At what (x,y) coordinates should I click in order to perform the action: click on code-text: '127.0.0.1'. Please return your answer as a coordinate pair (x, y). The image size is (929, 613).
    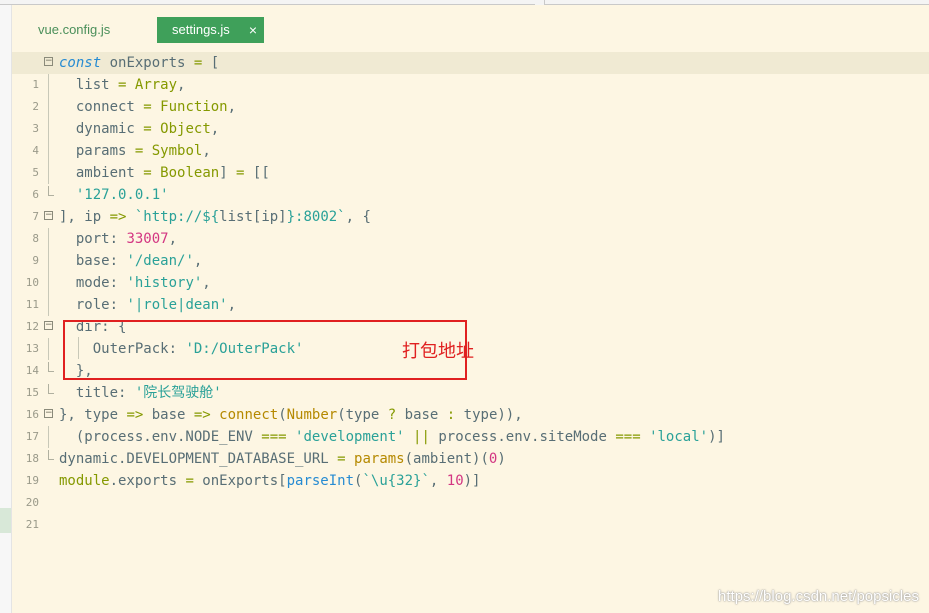
    Looking at the image, I should click on (122, 195).